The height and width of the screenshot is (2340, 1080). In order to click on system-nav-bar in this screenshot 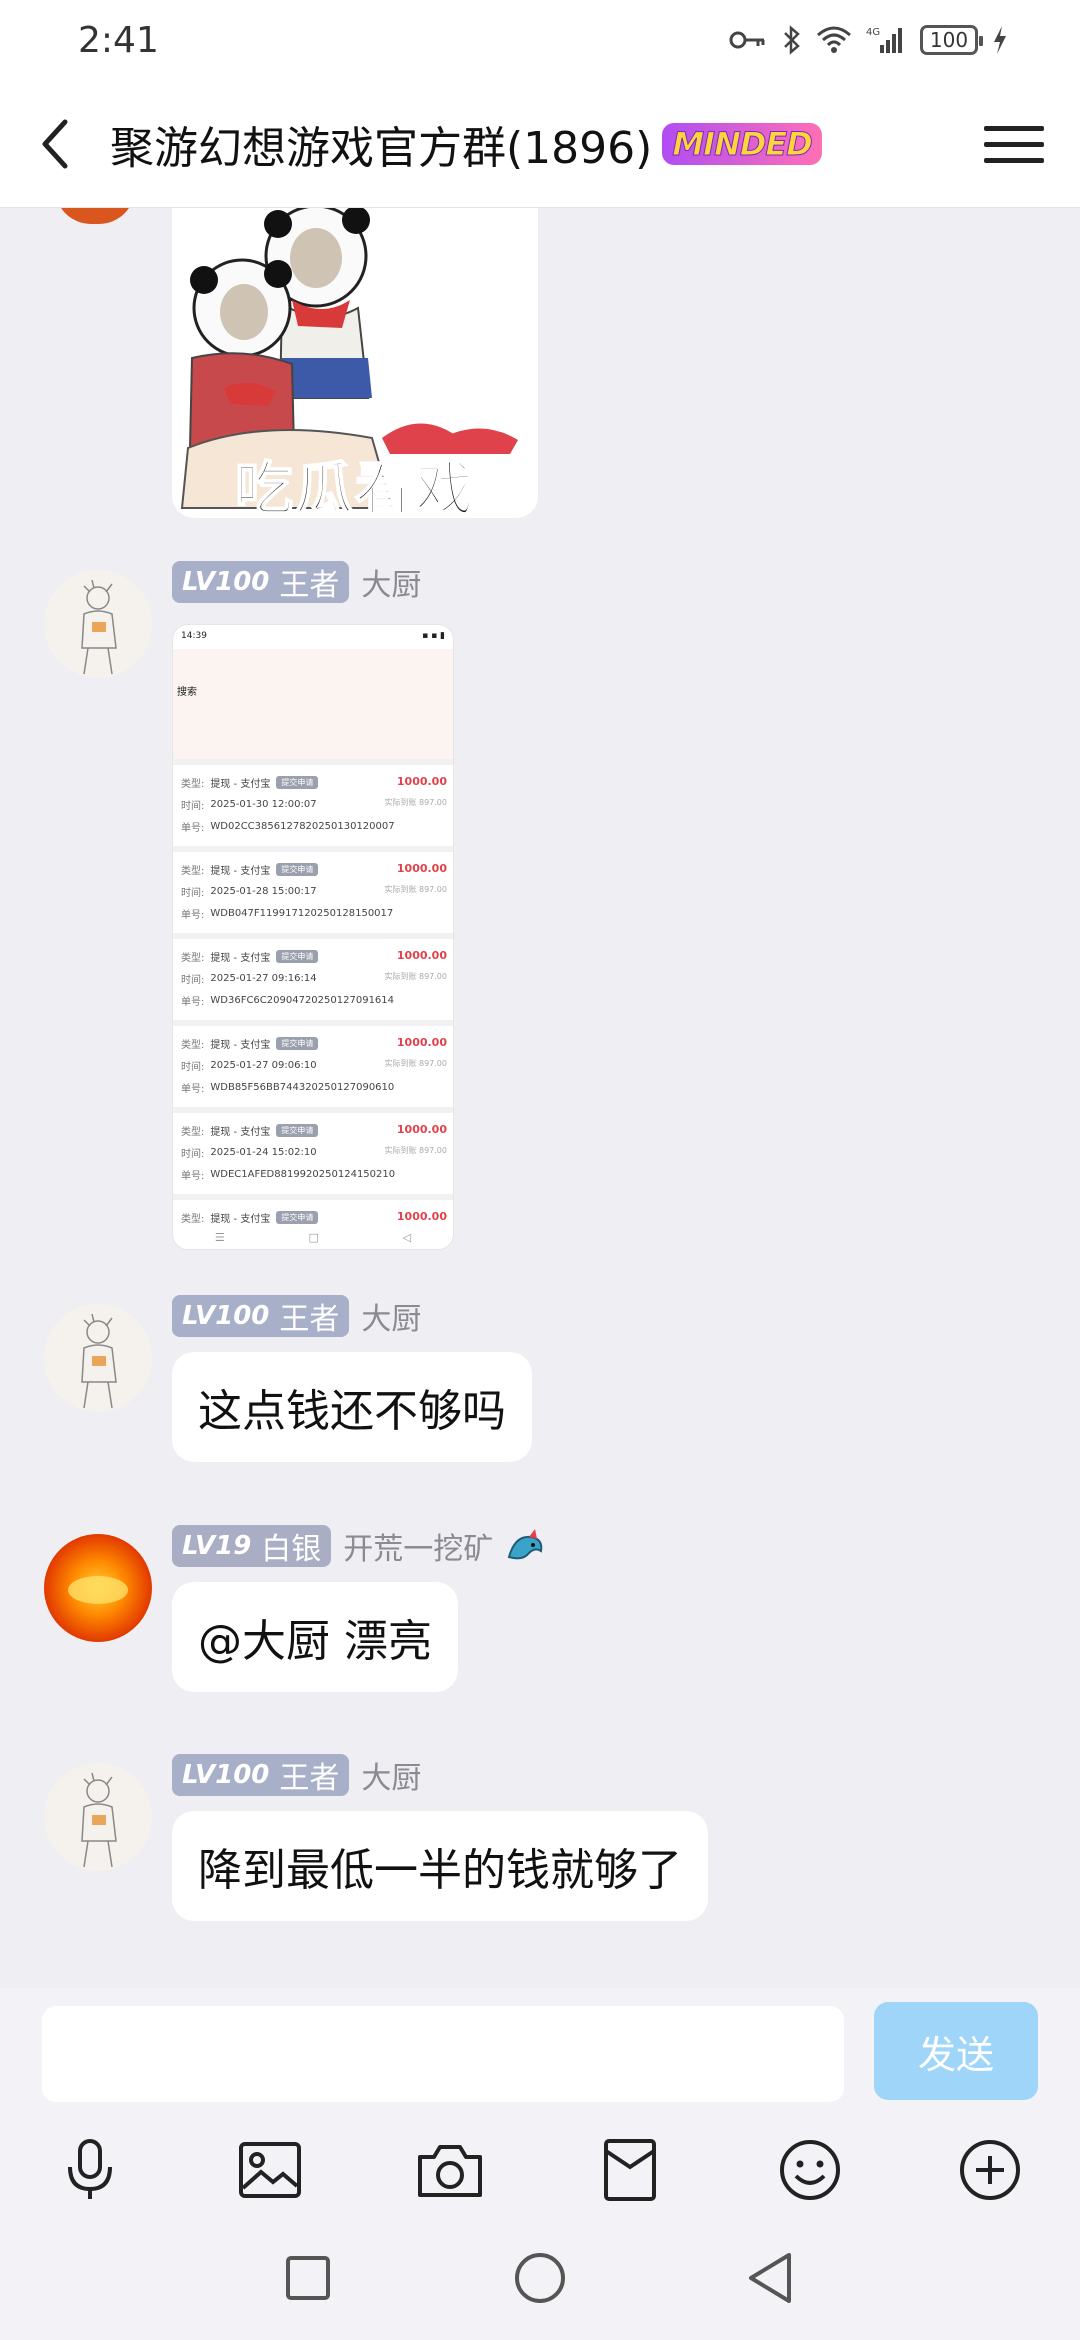, I will do `click(540, 2280)`.